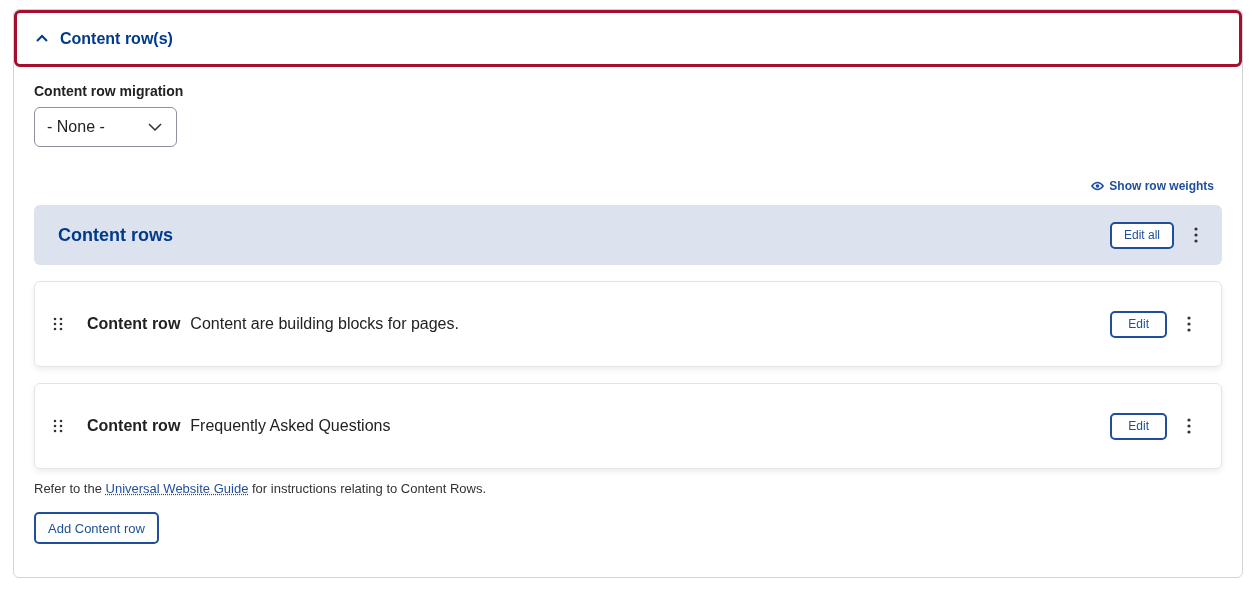 This screenshot has height=589, width=1259. Describe the element at coordinates (261, 488) in the screenshot. I see `help-text: Refer to the Universal Website Guide for instructions relating to Content Rows.` at that location.